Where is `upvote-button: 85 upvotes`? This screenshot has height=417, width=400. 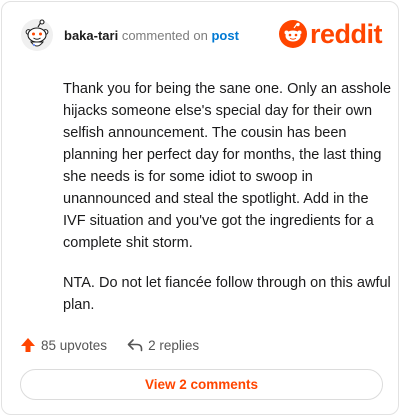 upvote-button: 85 upvotes is located at coordinates (63, 345).